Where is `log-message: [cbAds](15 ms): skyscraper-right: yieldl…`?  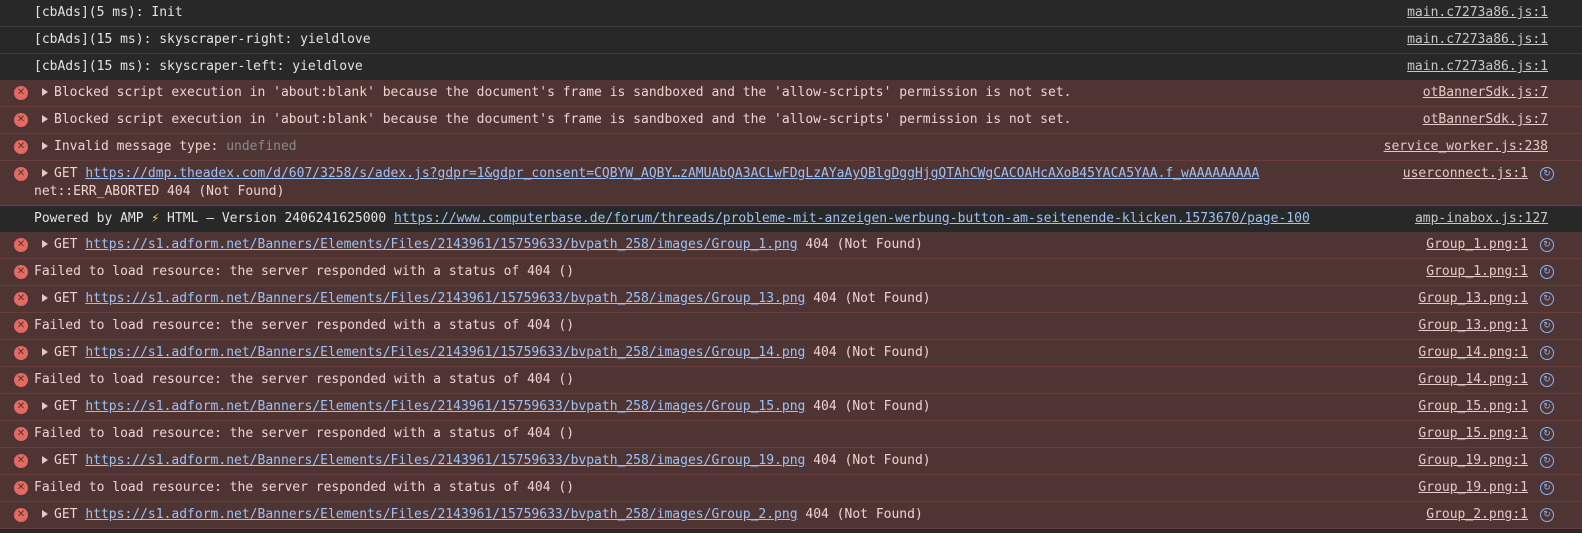 log-message: [cbAds](15 ms): skyscraper-right: yieldl… is located at coordinates (202, 39).